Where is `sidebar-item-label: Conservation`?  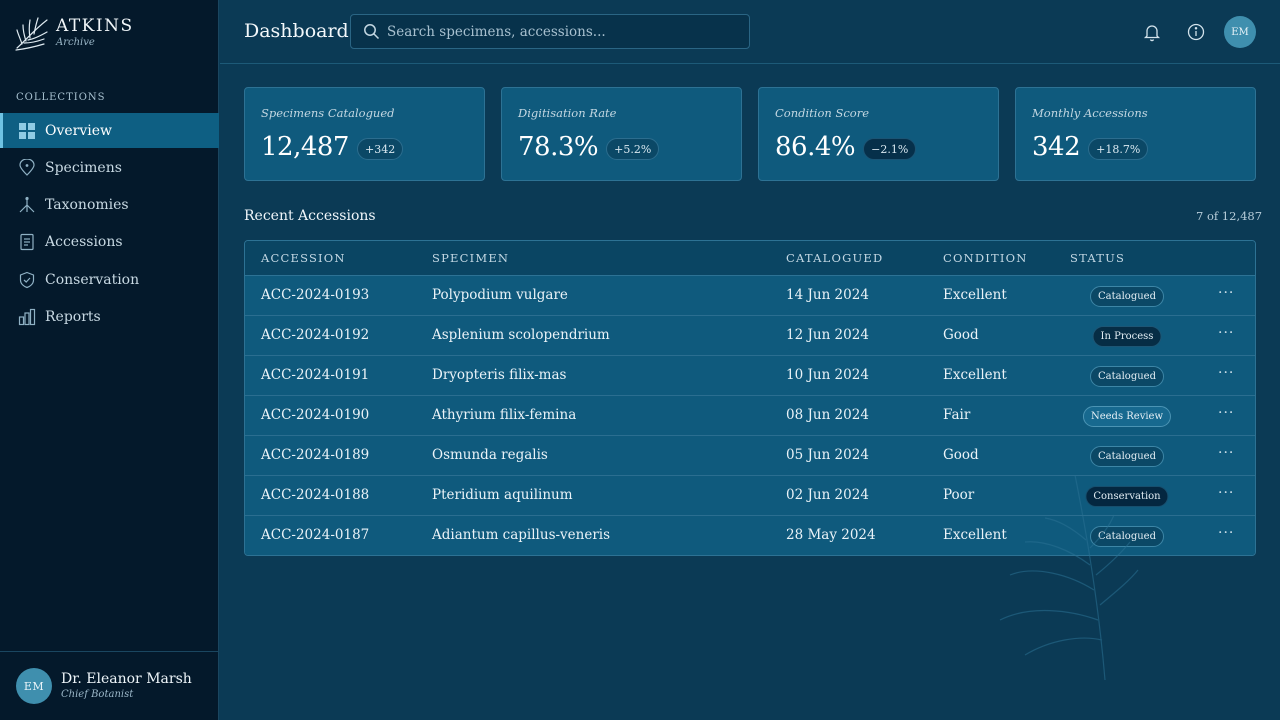 sidebar-item-label: Conservation is located at coordinates (92, 279).